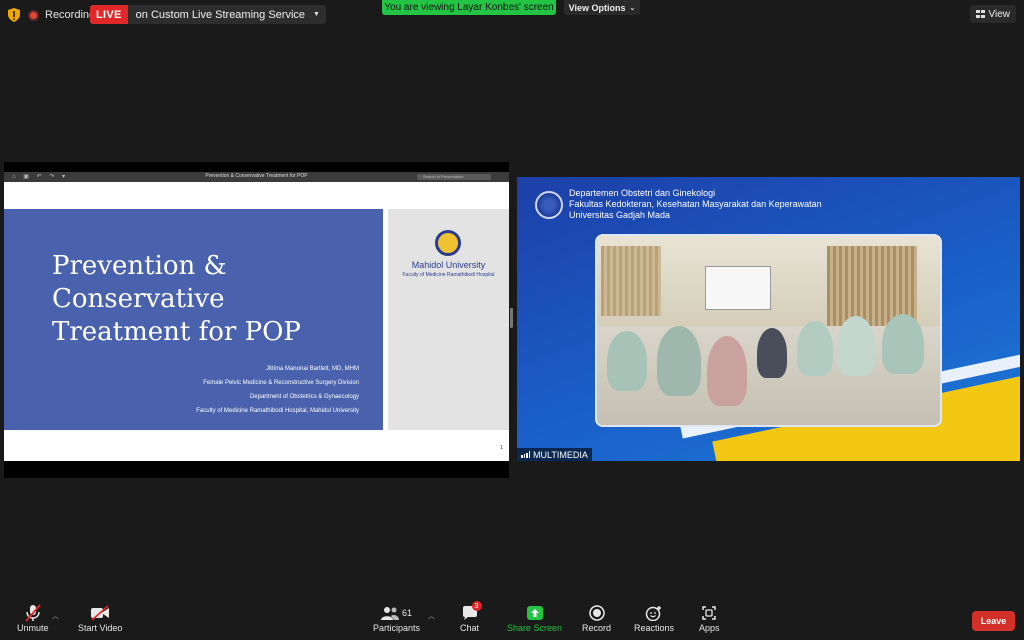 This screenshot has width=1024, height=640. Describe the element at coordinates (470, 628) in the screenshot. I see `chat-label: Chat` at that location.